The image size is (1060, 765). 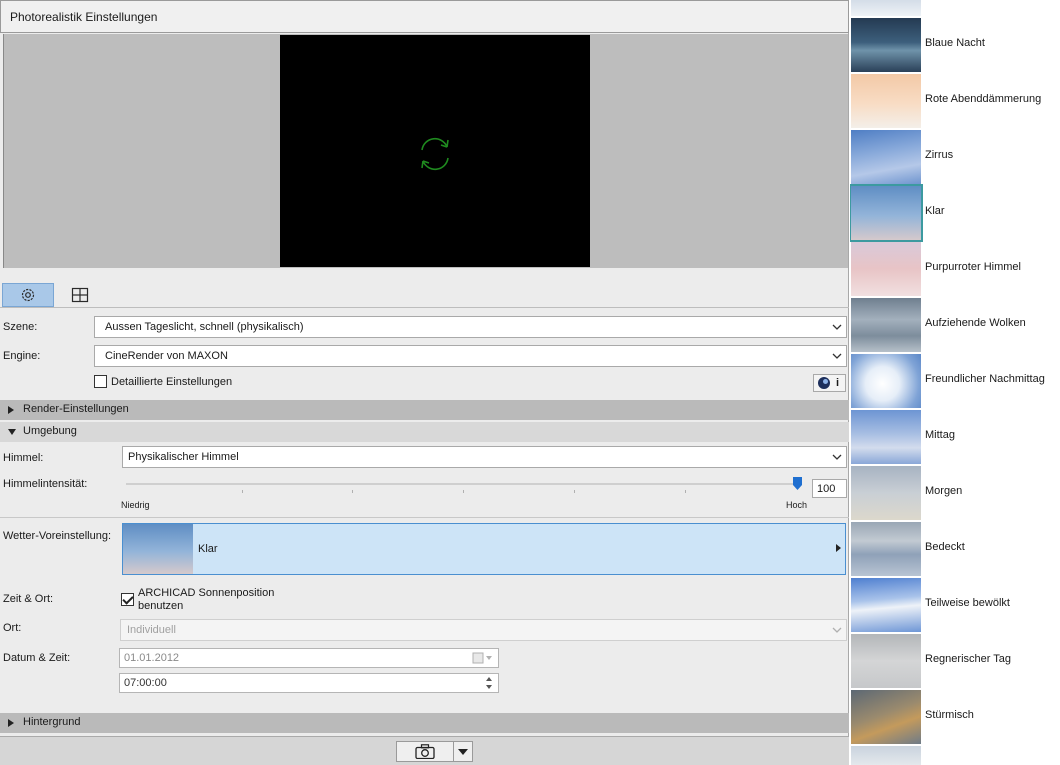 What do you see at coordinates (955, 661) in the screenshot?
I see `sky-preset-item: Regnerischer Tag` at bounding box center [955, 661].